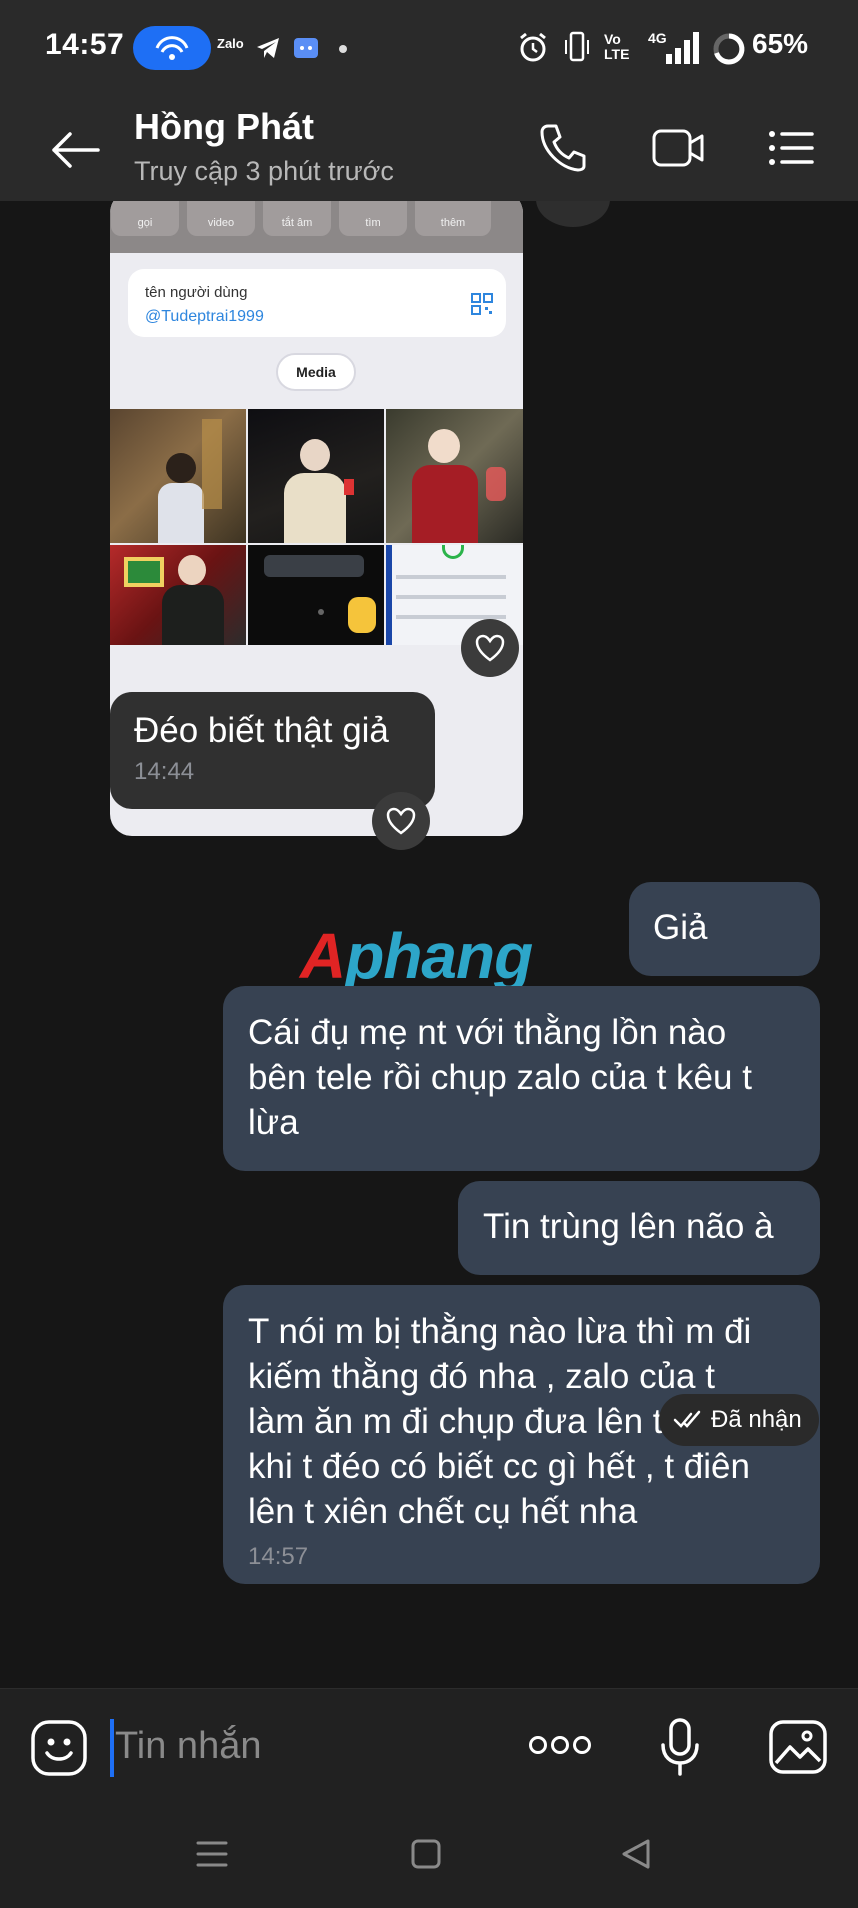 Image resolution: width=858 pixels, height=1908 pixels. Describe the element at coordinates (680, 1747) in the screenshot. I see `microphone-icon` at that location.